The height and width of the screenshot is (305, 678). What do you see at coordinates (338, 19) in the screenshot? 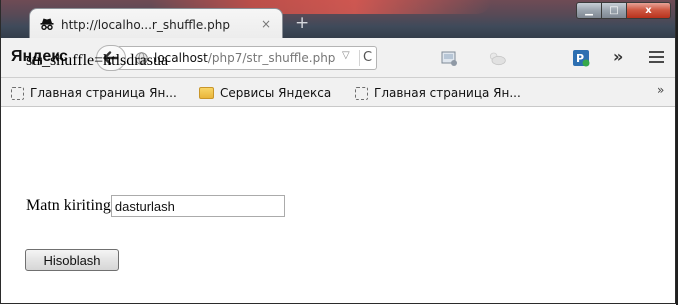
I see `titlebar: http://localho...r_shuffle.php × + ▁ □ x` at bounding box center [338, 19].